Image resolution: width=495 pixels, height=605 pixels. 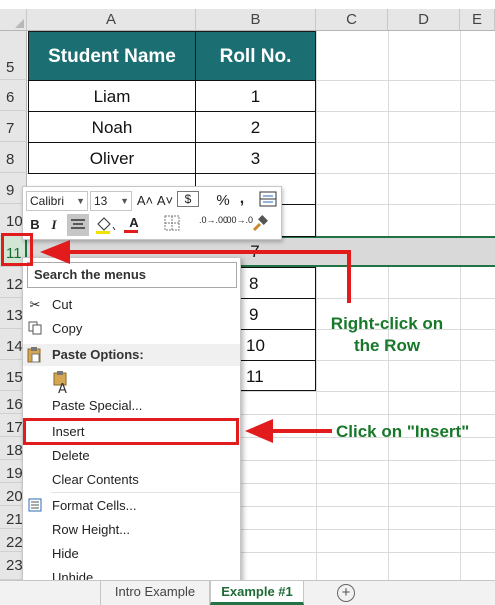 I want to click on sheet-tab-example-1: Example #1, so click(x=257, y=593).